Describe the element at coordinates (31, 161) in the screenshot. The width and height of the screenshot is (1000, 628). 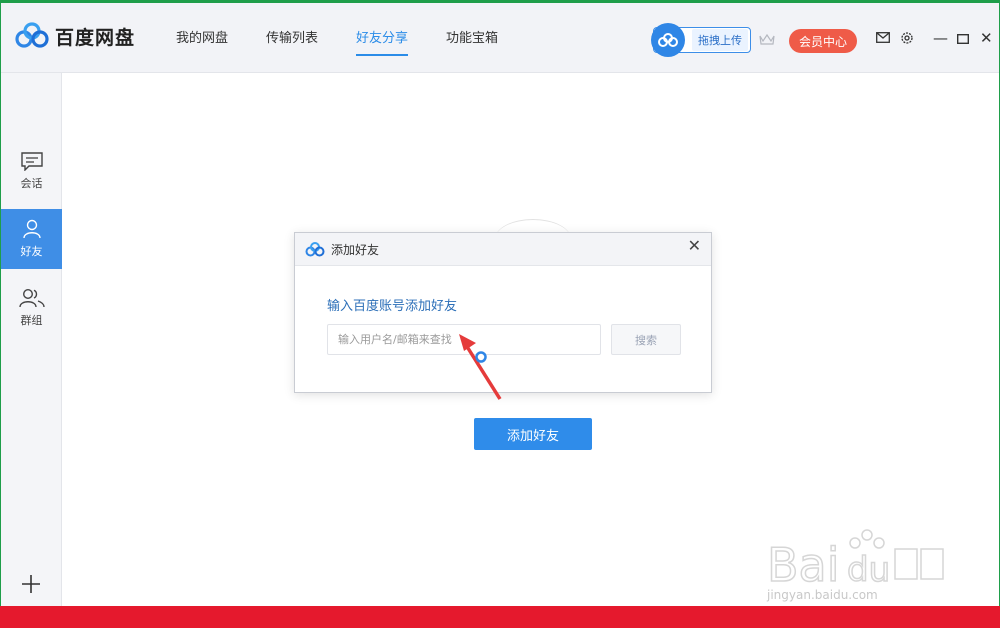
I see `chat-icon` at that location.